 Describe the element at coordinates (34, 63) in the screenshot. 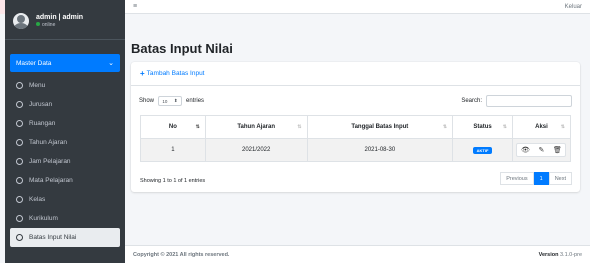

I see `sidebar-section-label: Master Data` at that location.